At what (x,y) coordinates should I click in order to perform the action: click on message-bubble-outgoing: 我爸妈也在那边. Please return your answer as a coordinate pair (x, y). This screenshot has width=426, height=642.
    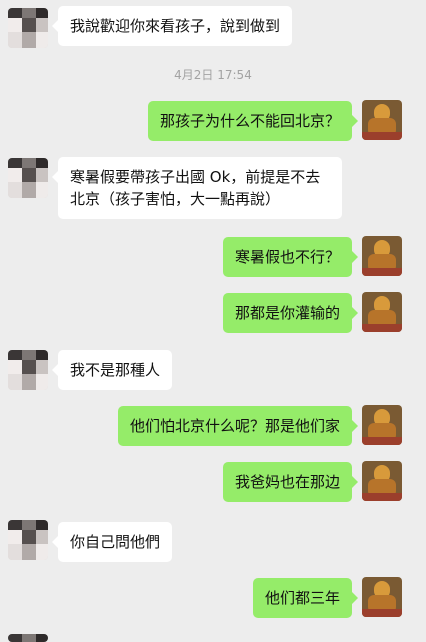
    Looking at the image, I should click on (290, 482).